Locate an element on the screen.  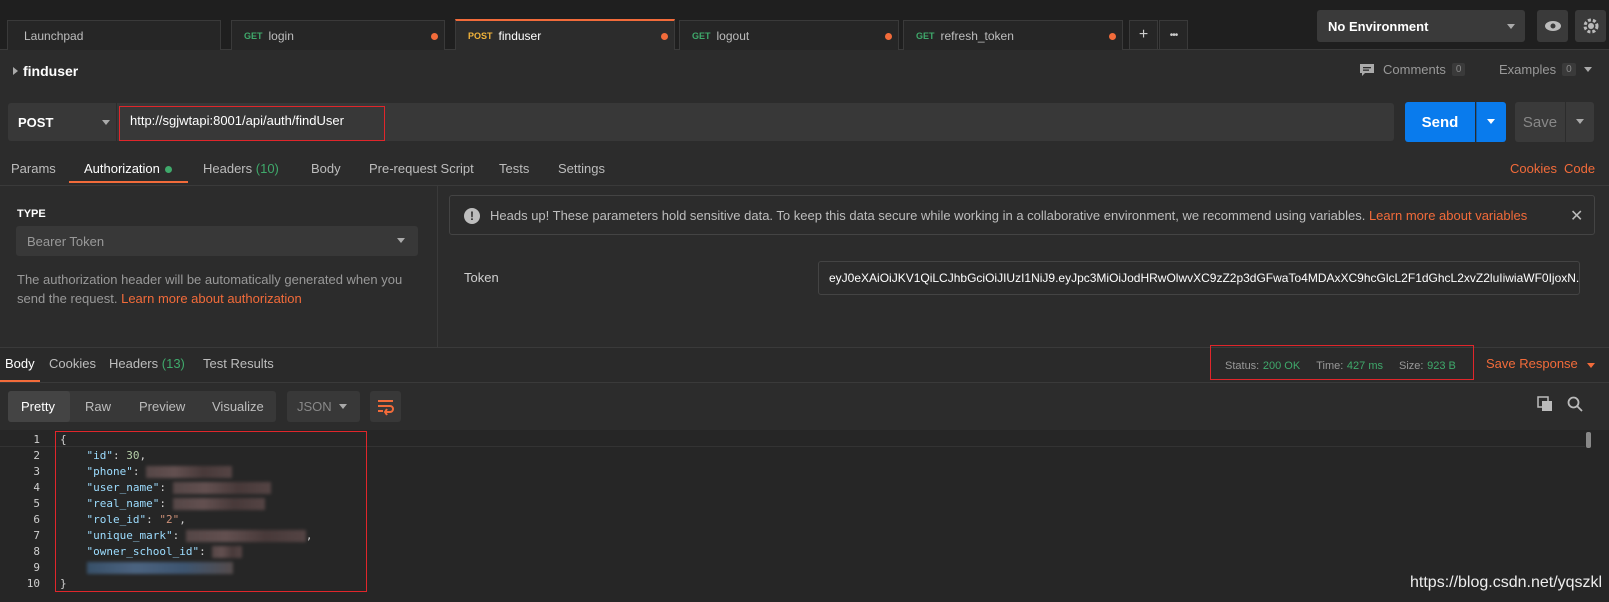
examples-button: Examples 0 is located at coordinates (1545, 69).